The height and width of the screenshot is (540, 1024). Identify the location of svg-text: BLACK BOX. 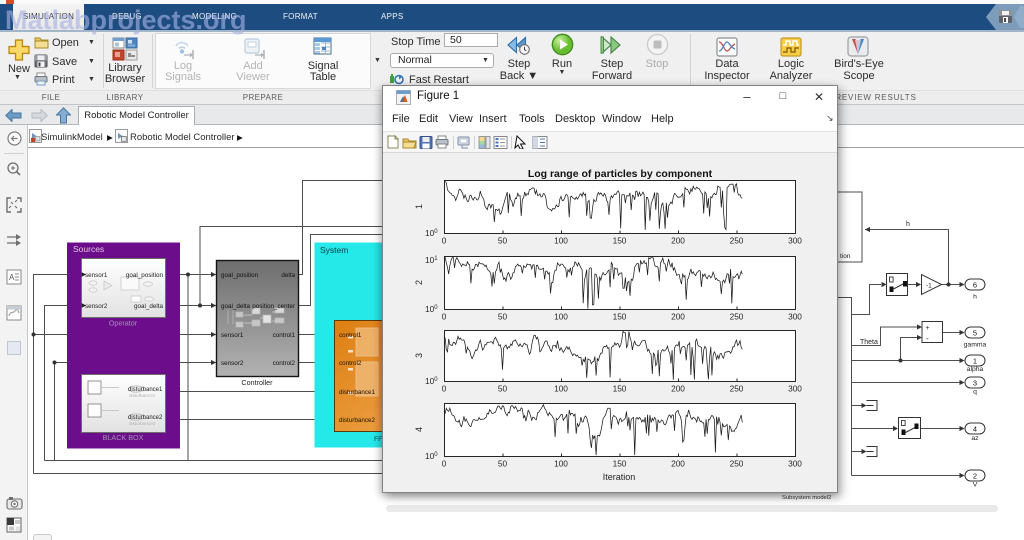
(123, 437).